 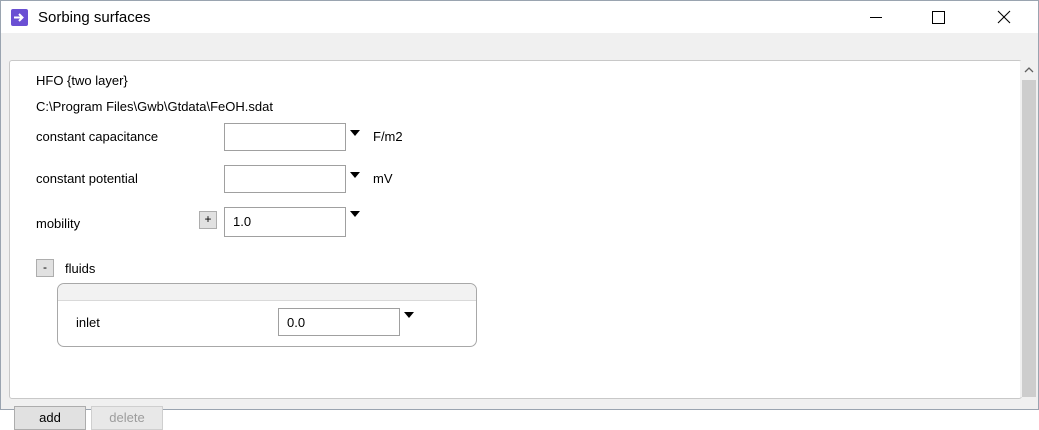 What do you see at coordinates (82, 80) in the screenshot?
I see `surface-name: HFO {two layer}` at bounding box center [82, 80].